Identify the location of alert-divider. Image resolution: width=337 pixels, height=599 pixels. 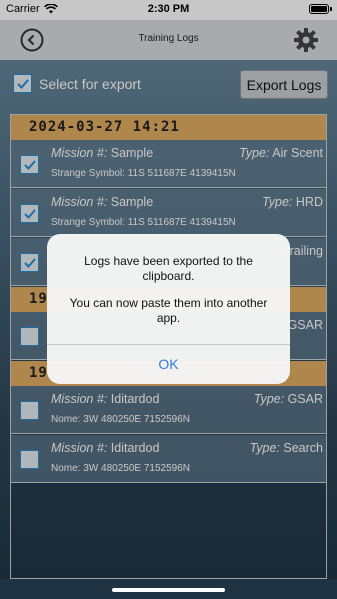
(168, 344).